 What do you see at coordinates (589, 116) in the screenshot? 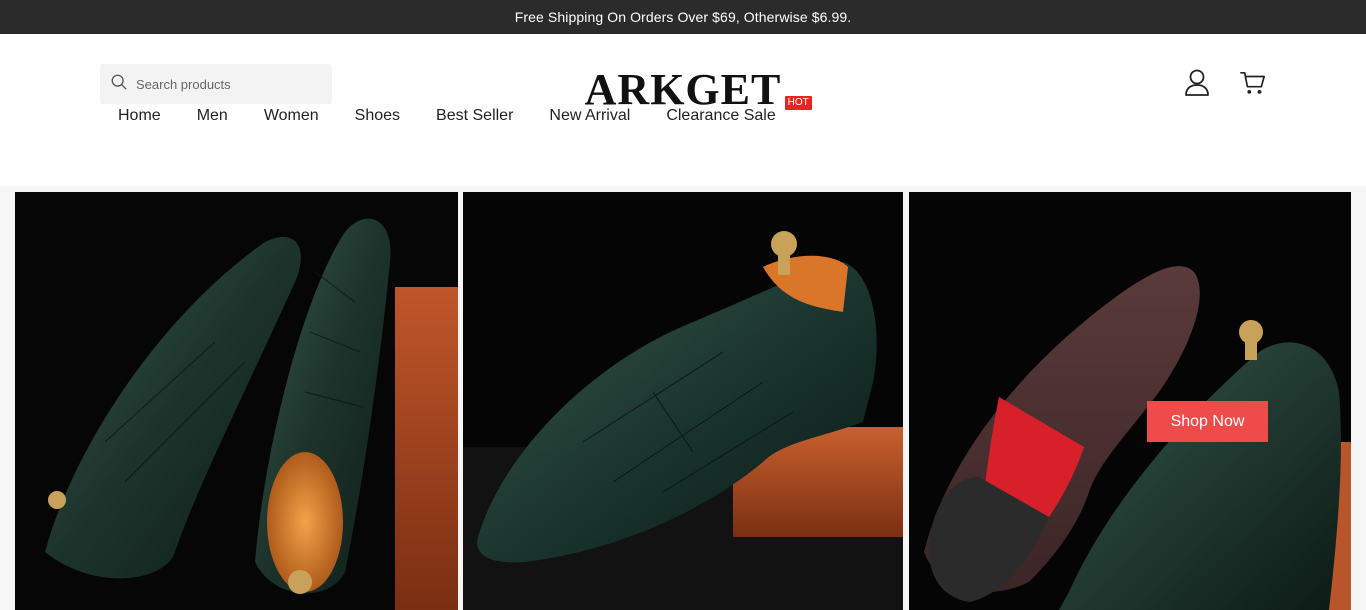
I see `nav-item-new-arrival: New Arrival` at bounding box center [589, 116].